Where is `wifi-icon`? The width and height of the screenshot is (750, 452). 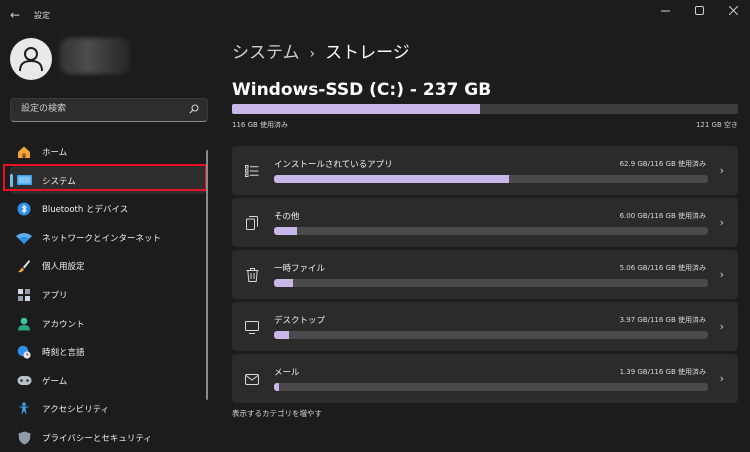
wifi-icon is located at coordinates (24, 238).